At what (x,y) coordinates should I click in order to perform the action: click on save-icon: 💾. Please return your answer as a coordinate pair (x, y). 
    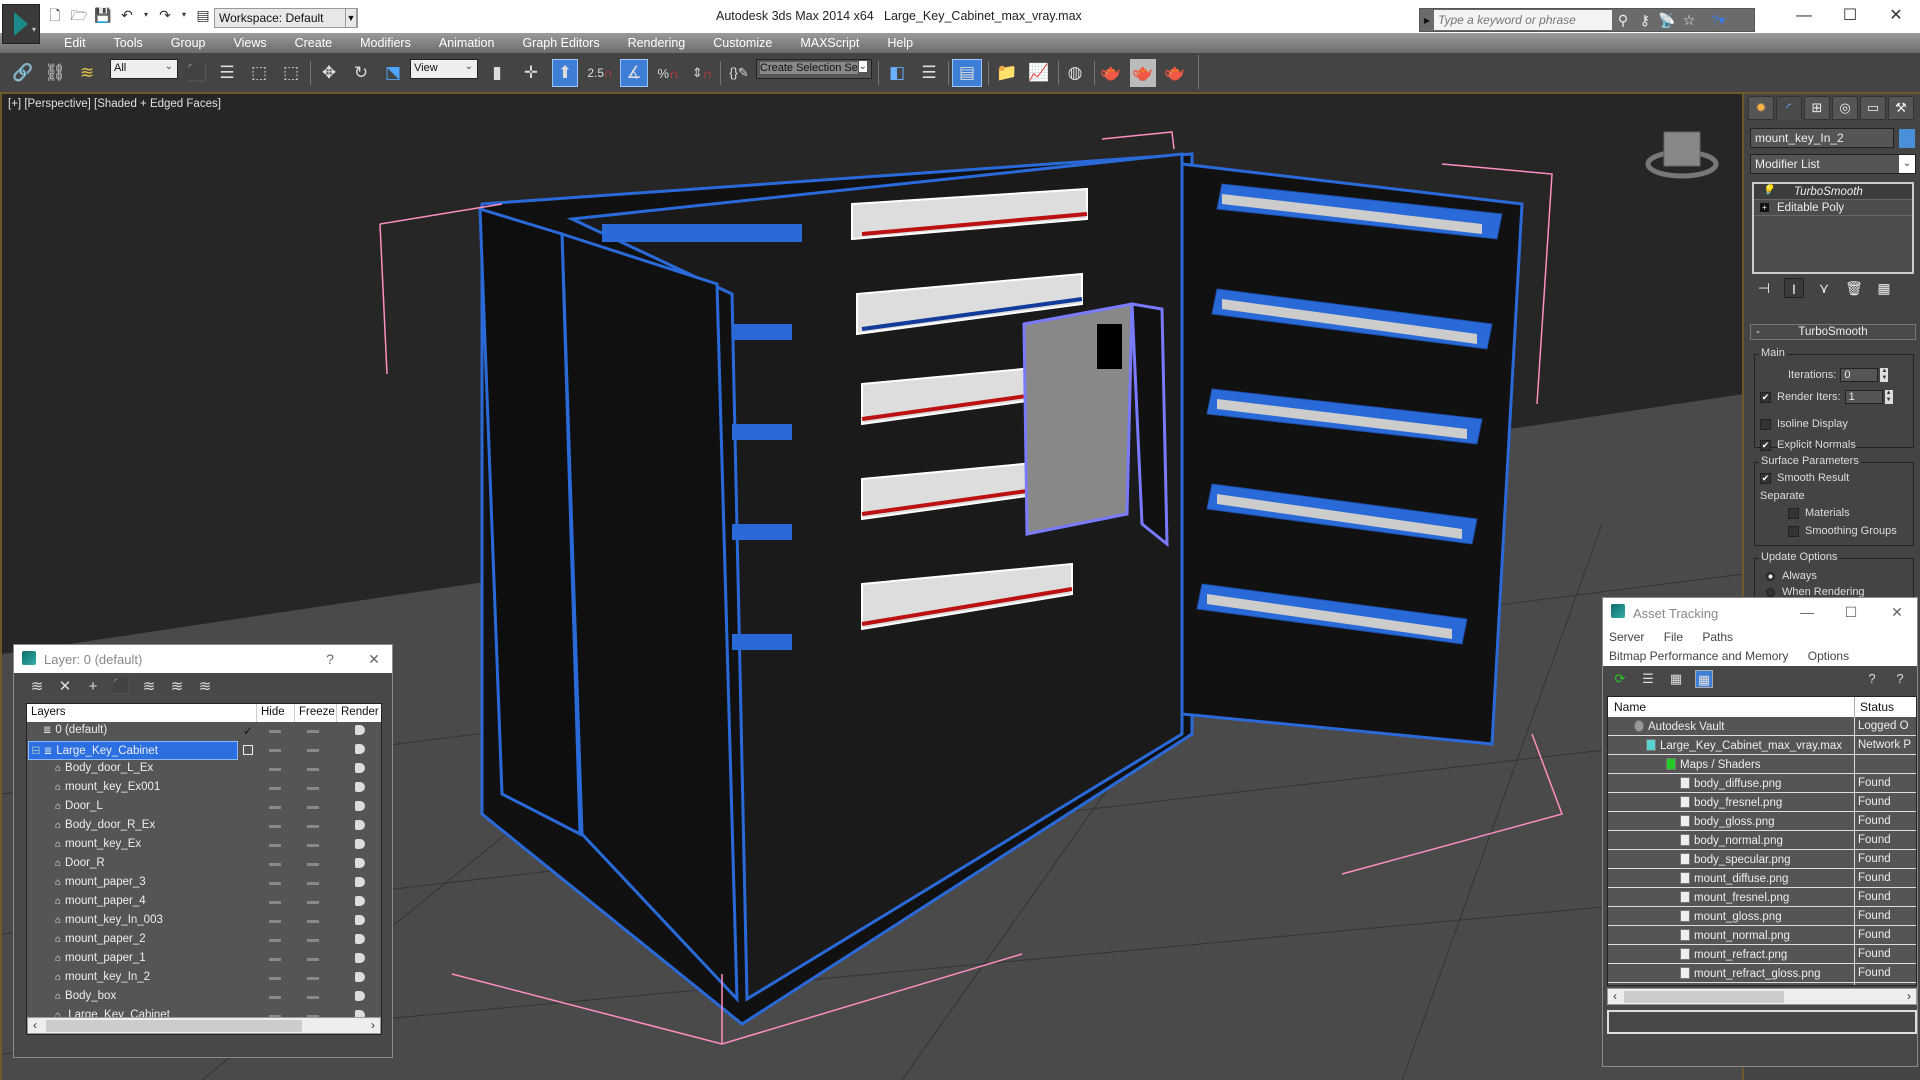
    Looking at the image, I should click on (103, 15).